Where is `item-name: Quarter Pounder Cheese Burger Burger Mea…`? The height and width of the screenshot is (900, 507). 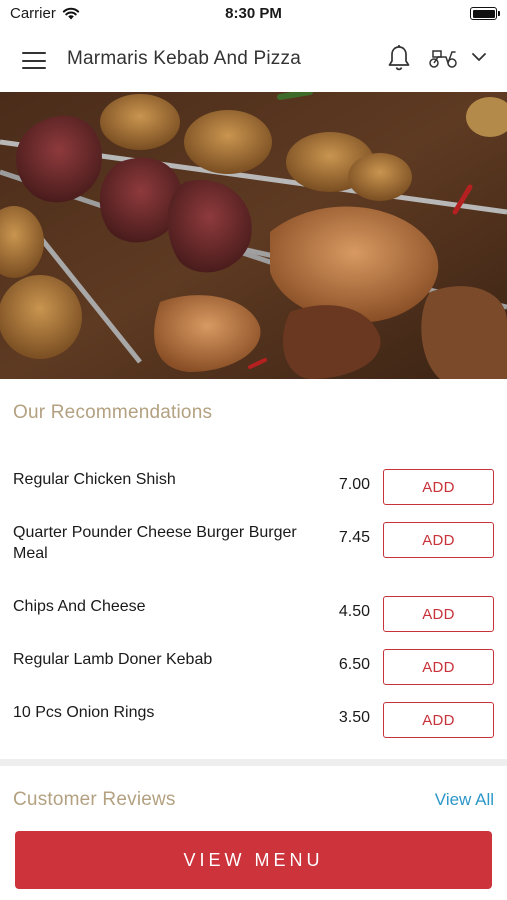
item-name: Quarter Pounder Cheese Burger Burger Mea… is located at coordinates (155, 543).